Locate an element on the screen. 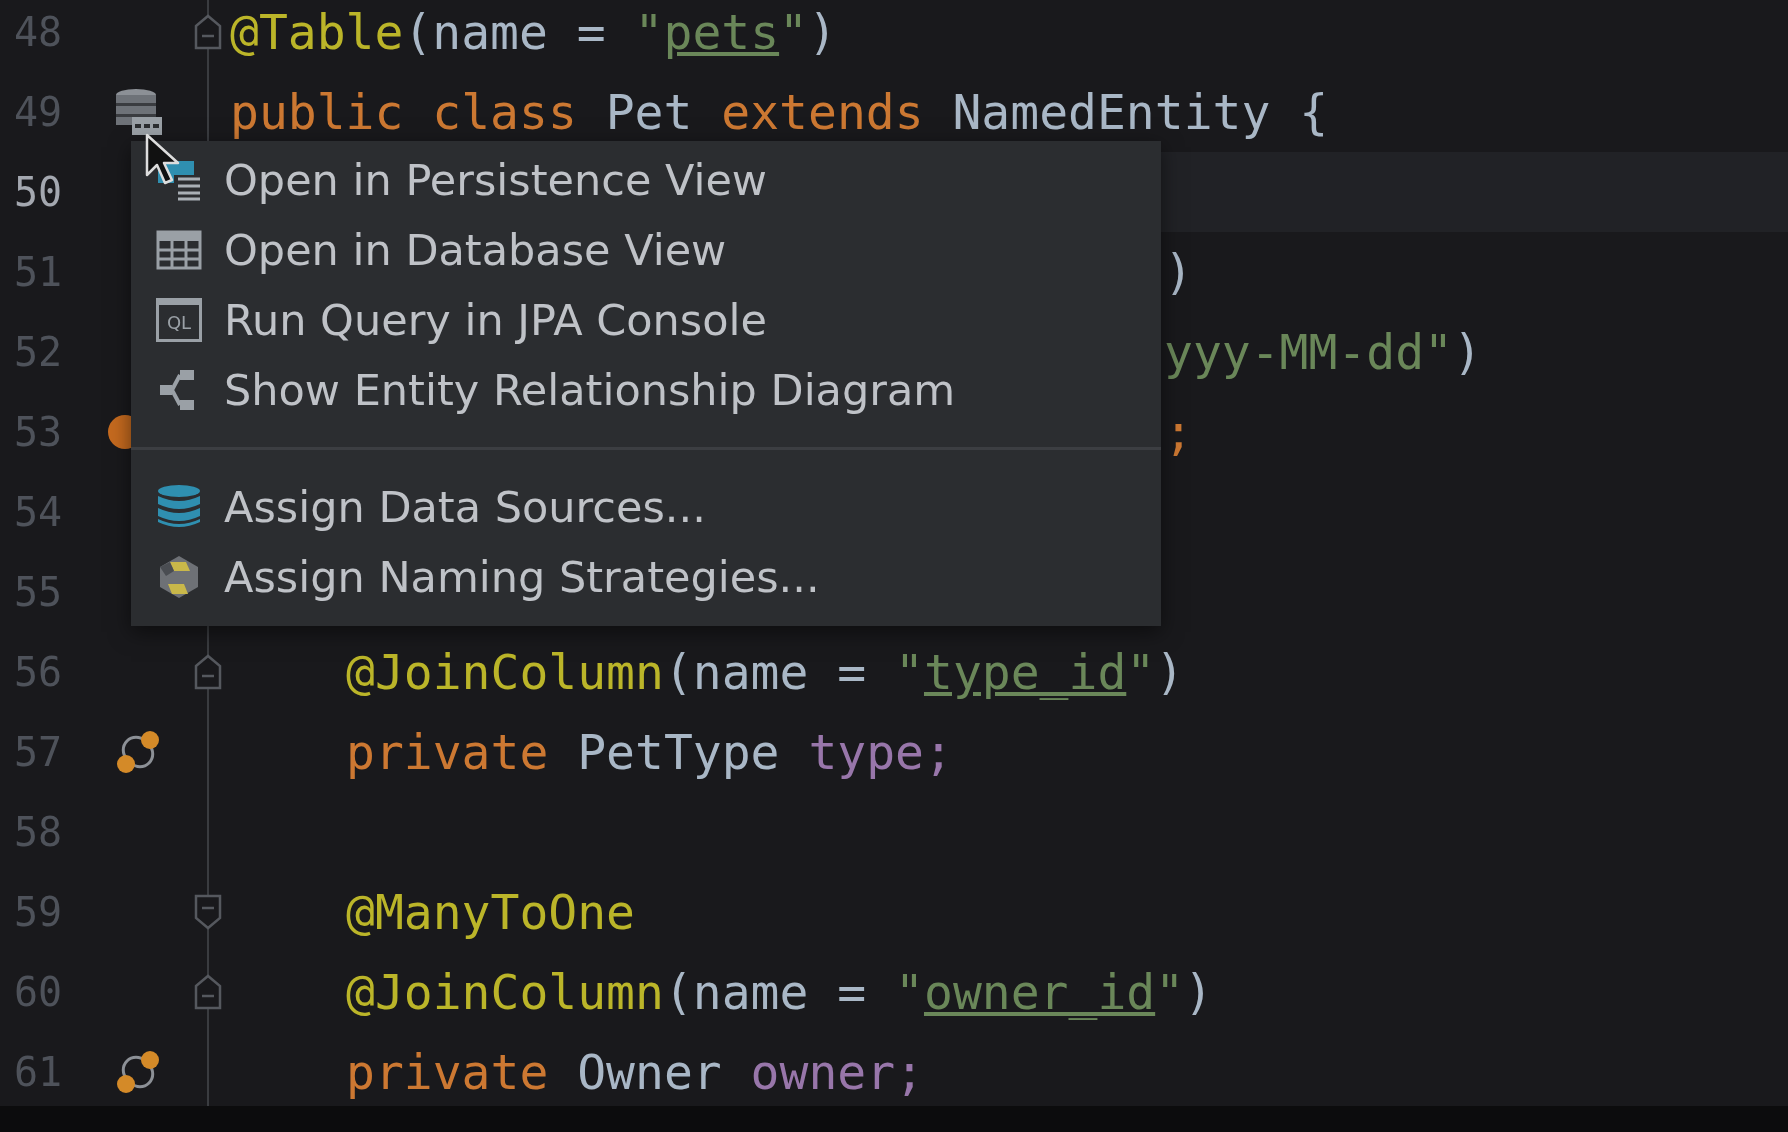  code-text: yyy-MM-dd") is located at coordinates (1323, 352).